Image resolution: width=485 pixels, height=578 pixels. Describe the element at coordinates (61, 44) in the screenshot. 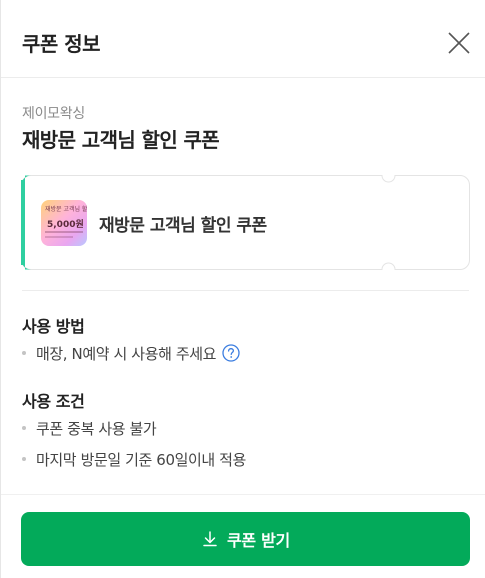

I see `panel-title: 쿠폰 정보` at that location.